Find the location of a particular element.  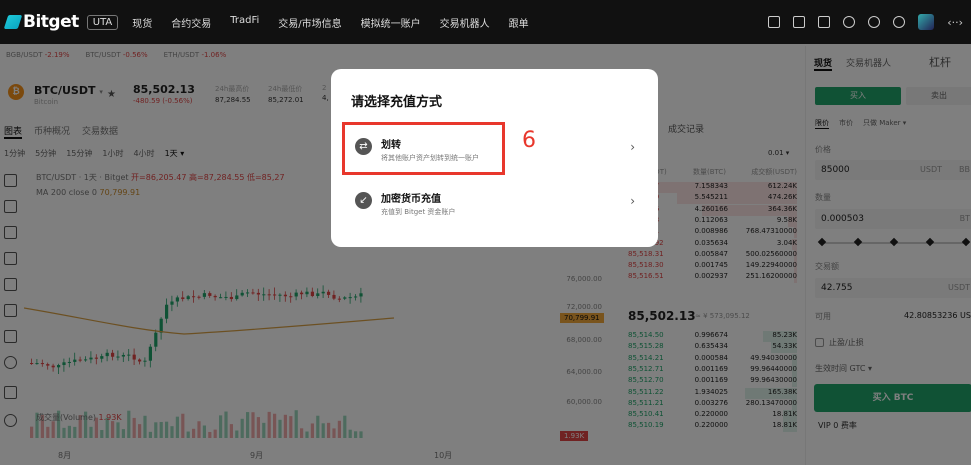

moon-icon is located at coordinates (874, 22).